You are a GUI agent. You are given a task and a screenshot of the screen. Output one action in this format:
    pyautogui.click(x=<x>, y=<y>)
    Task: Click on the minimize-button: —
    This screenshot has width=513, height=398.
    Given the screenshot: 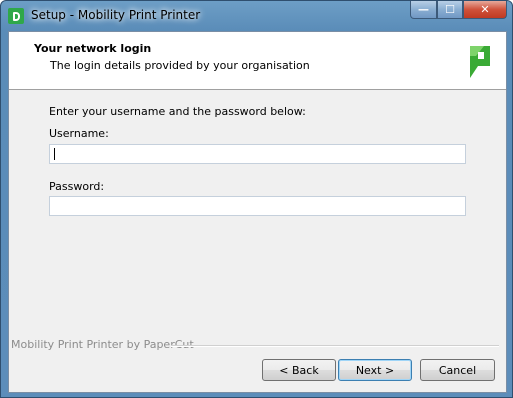 What is the action you would take?
    pyautogui.click(x=423, y=10)
    